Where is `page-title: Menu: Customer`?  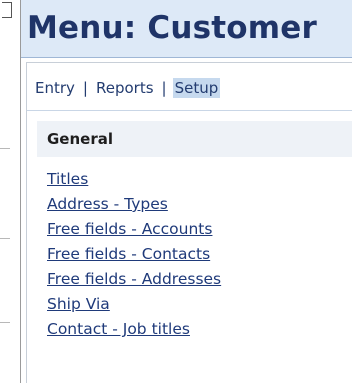
page-title: Menu: Customer is located at coordinates (172, 28).